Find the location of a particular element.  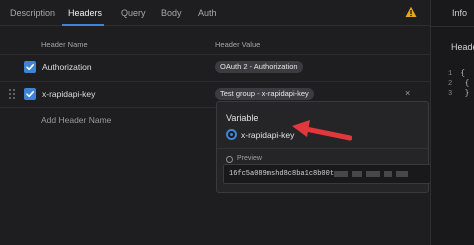

add-header-name-input: Add Header Name is located at coordinates (76, 120).